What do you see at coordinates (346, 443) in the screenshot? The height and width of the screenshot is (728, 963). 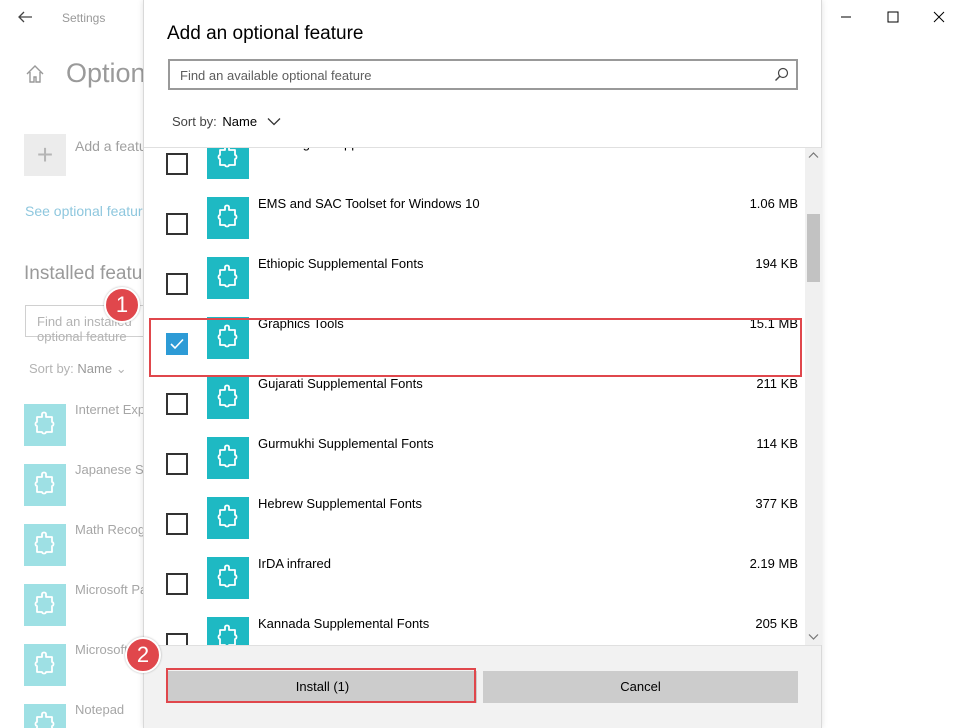 I see `feature-name: Gurmukhi Supplemental Fonts` at bounding box center [346, 443].